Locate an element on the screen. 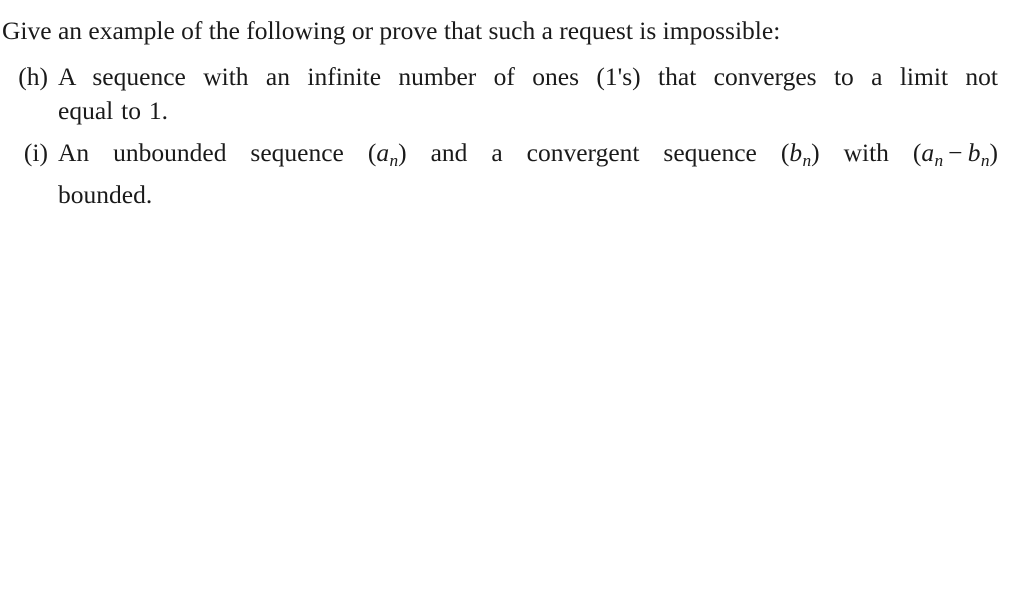 The height and width of the screenshot is (612, 1035). list-item-i-text-part-3: with is located at coordinates (866, 152).